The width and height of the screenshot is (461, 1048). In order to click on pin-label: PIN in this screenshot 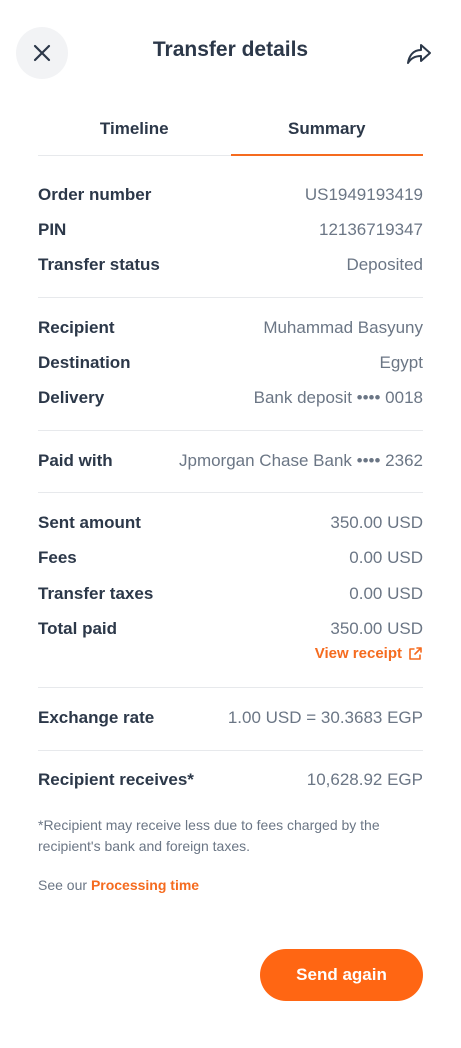, I will do `click(52, 229)`.